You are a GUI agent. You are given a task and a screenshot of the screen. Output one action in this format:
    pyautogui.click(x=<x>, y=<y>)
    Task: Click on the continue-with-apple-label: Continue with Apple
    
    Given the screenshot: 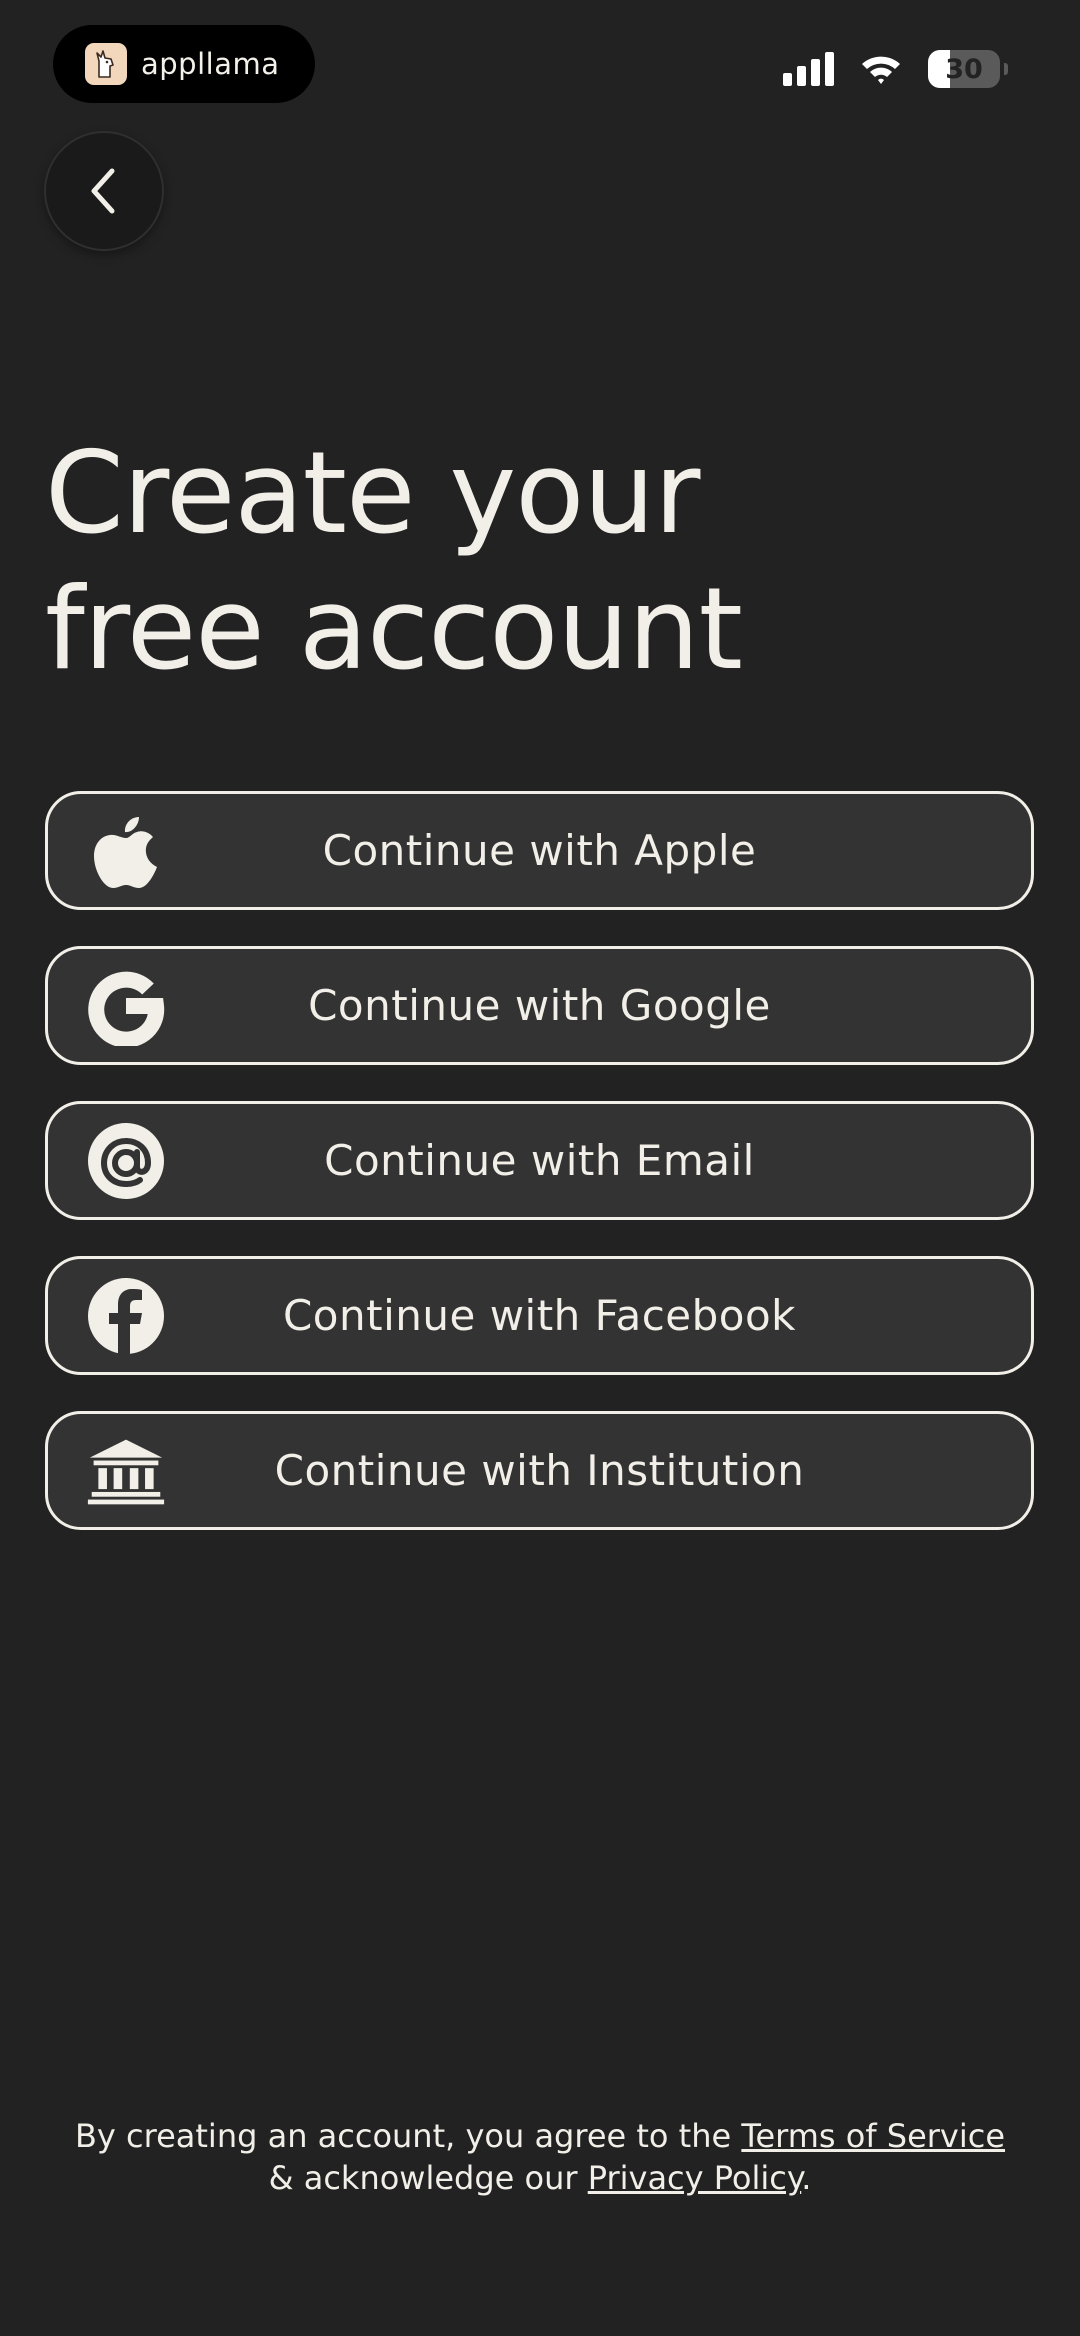 What is the action you would take?
    pyautogui.click(x=539, y=850)
    